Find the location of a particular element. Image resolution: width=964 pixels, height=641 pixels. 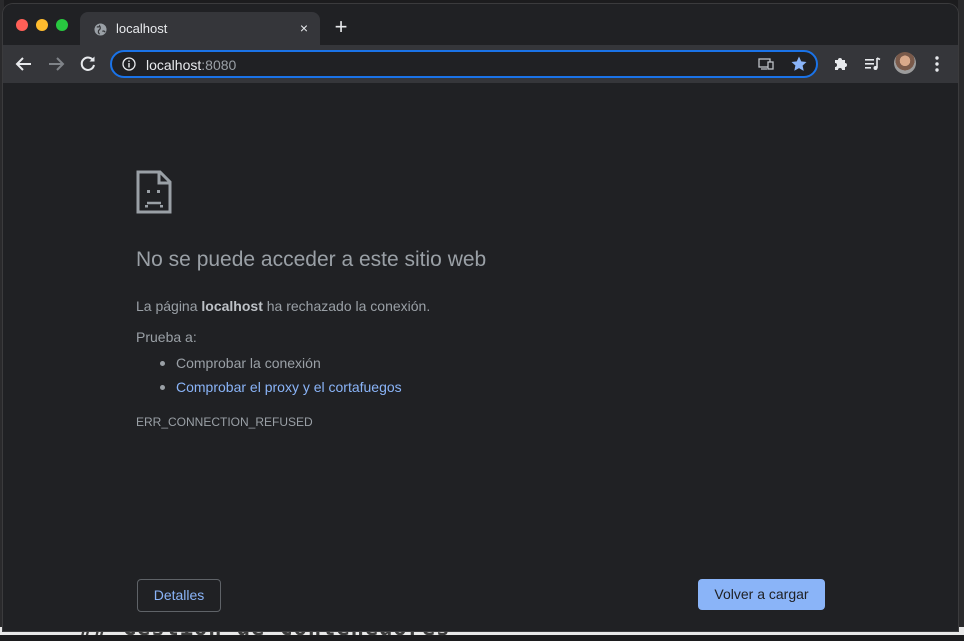

try-label: Prueba a: is located at coordinates (166, 337).